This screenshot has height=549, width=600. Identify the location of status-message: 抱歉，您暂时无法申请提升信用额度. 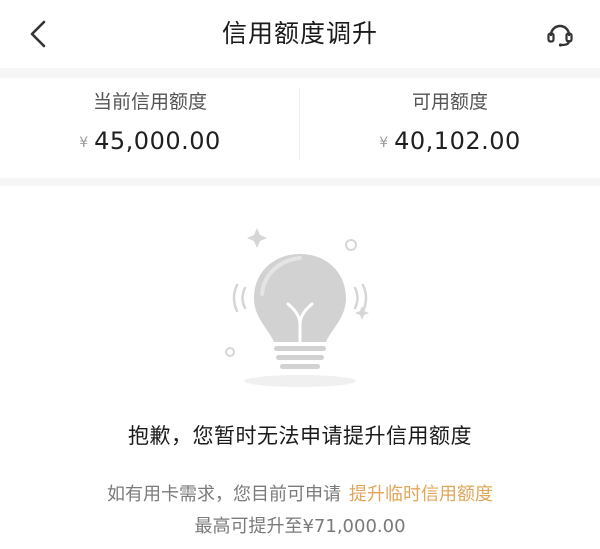
(300, 436).